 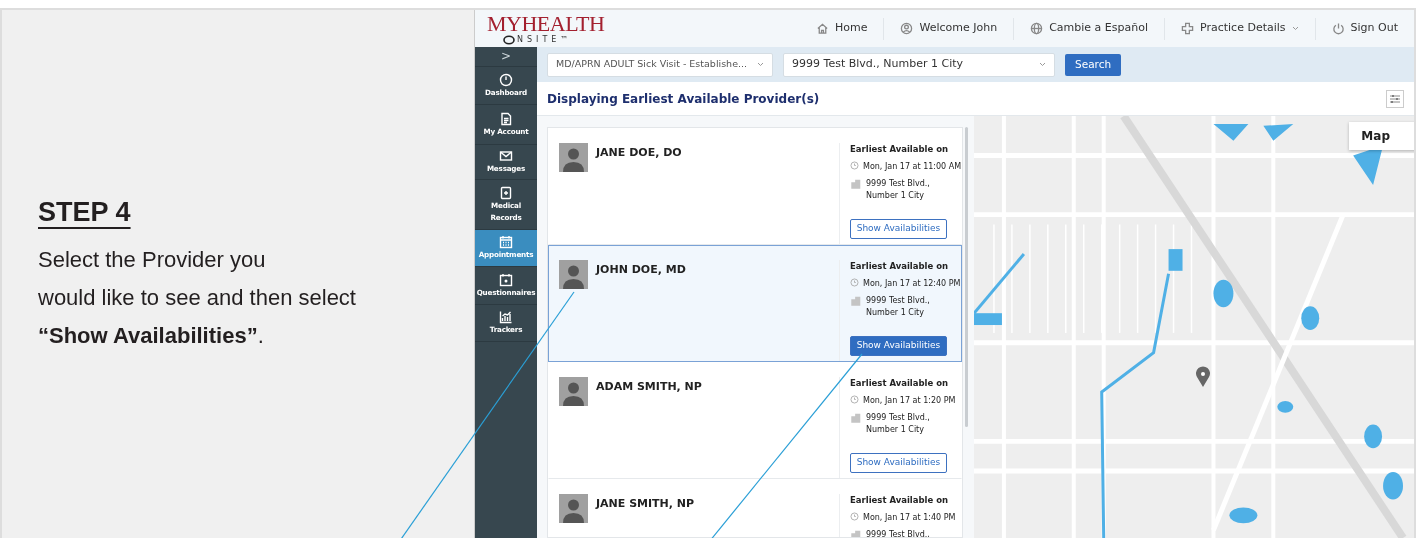 I want to click on globe-icon, so click(x=1037, y=28).